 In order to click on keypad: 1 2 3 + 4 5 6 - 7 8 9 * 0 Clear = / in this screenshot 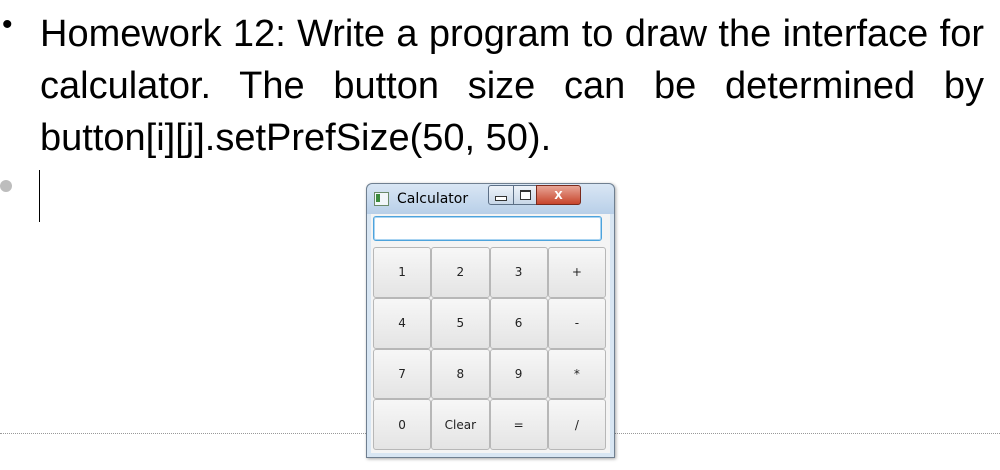, I will do `click(489, 348)`.